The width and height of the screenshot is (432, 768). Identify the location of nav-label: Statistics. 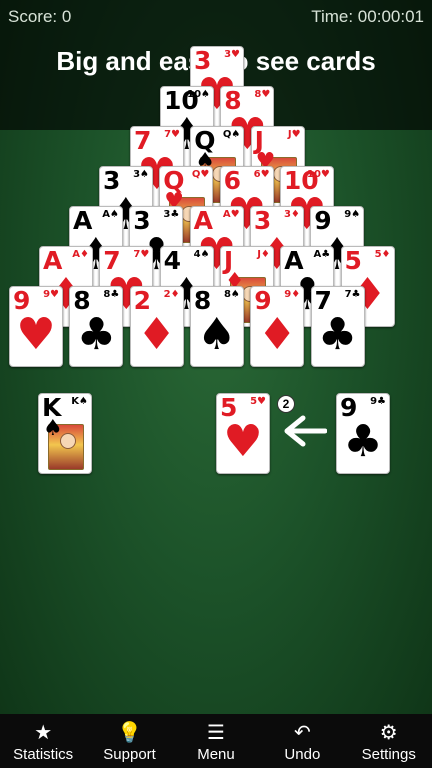
(43, 754).